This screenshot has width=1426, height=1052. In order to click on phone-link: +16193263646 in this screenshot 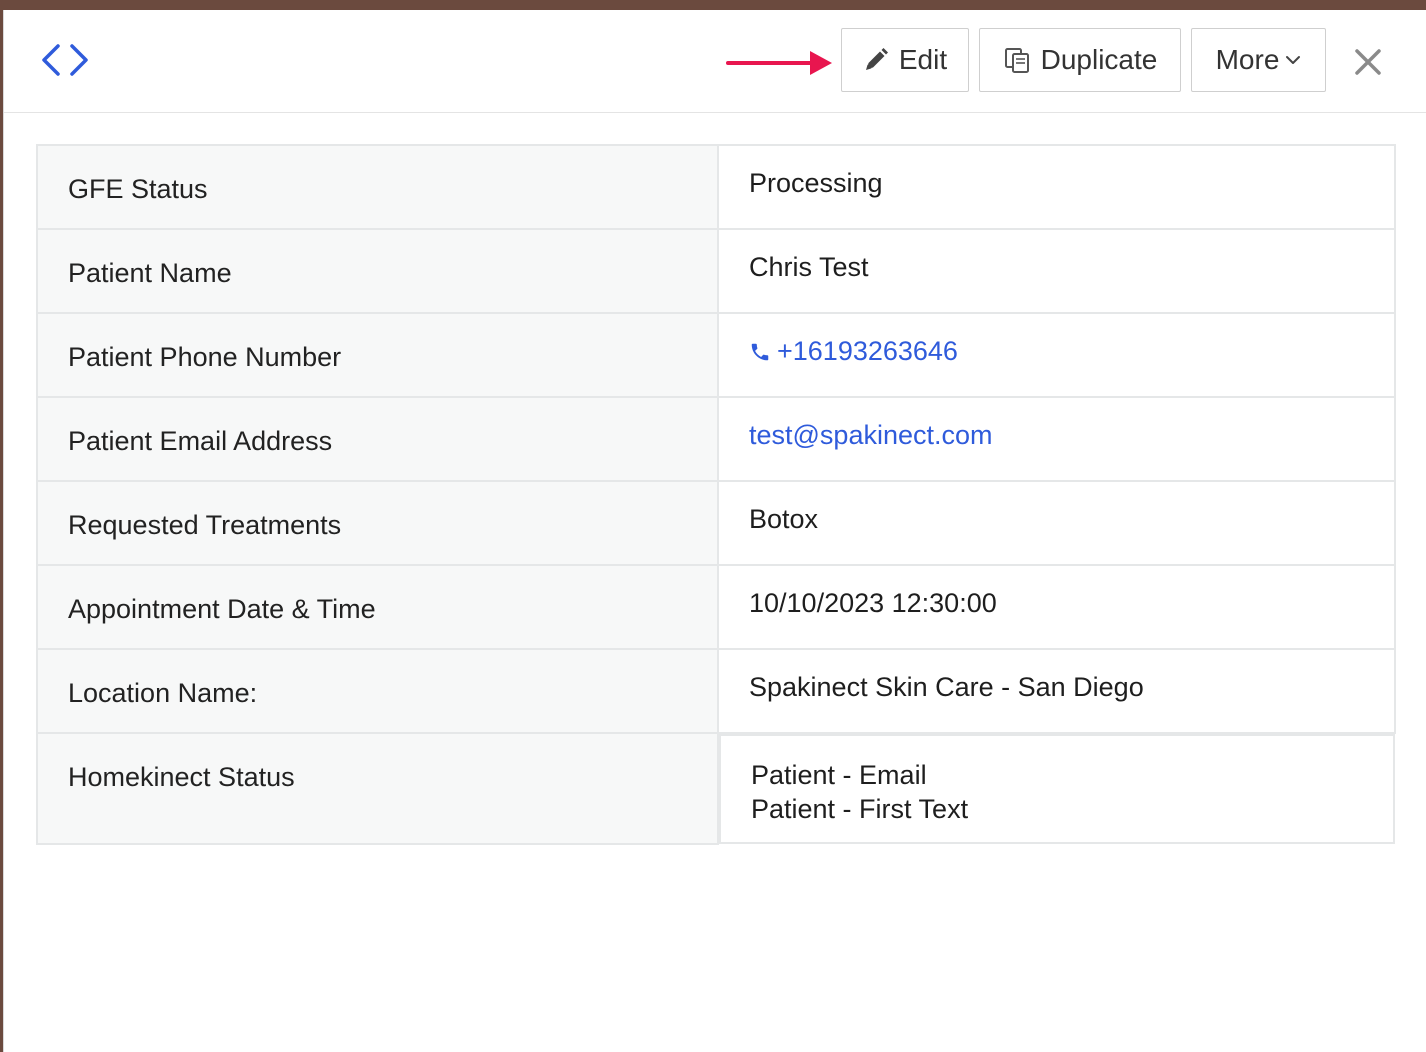, I will do `click(853, 351)`.